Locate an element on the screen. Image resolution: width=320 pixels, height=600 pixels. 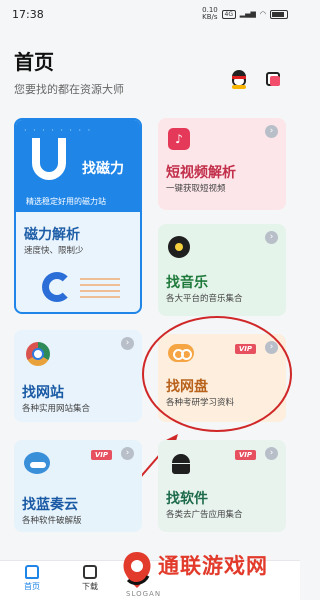
status-icons: 0.10 KB/s 4G ▂▄▆ ◠ is located at coordinates (245, 14).